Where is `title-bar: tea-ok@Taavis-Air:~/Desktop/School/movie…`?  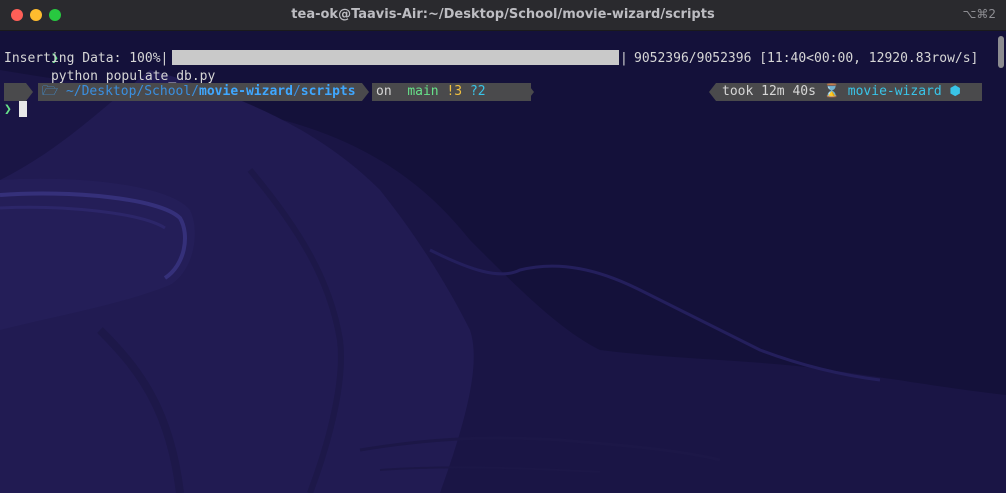 title-bar: tea-ok@Taavis-Air:~/Desktop/School/movie… is located at coordinates (503, 15).